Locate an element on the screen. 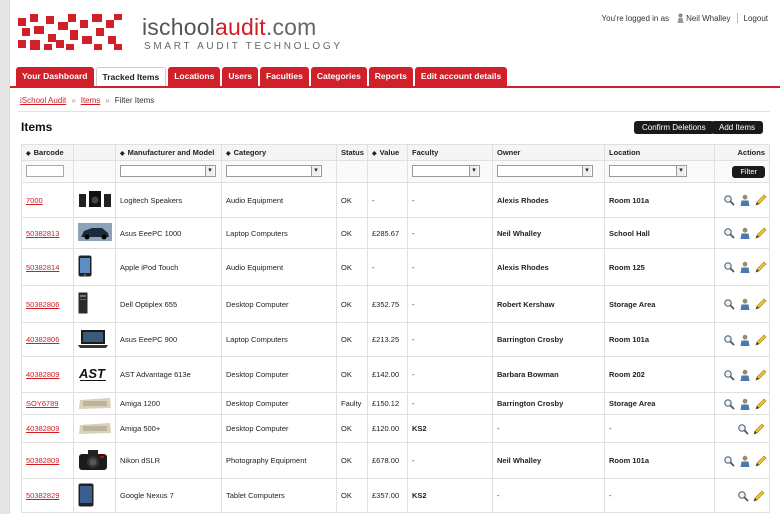 The image size is (780, 514). col-location-header: Location is located at coordinates (659, 152).